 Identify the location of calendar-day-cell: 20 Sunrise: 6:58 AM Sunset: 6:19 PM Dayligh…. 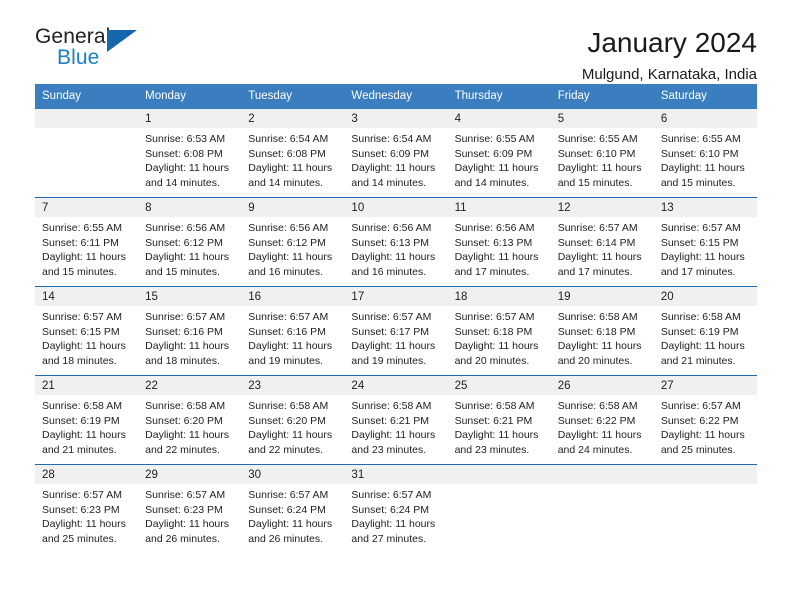
(705, 331).